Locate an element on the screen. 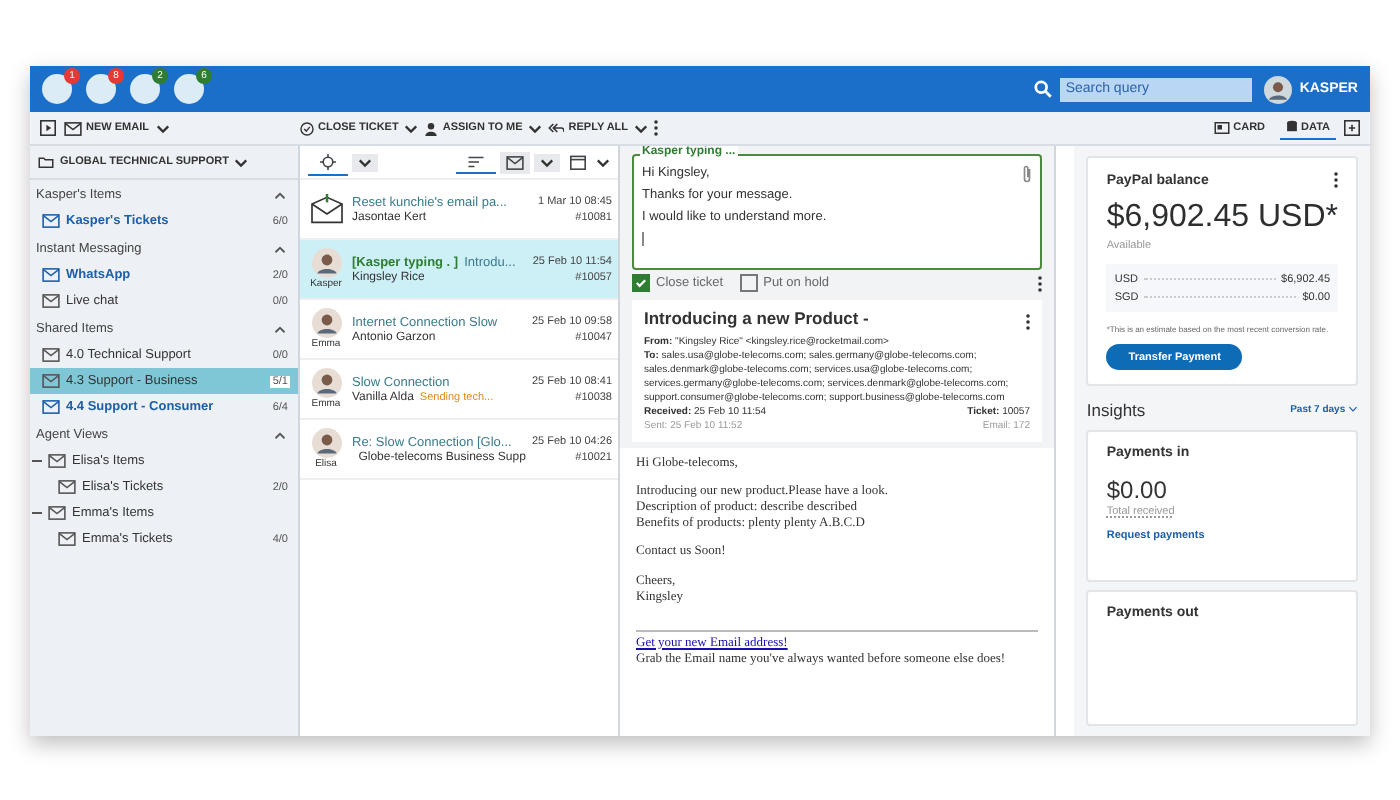 The width and height of the screenshot is (1400, 800). payments-amount: $0.00 is located at coordinates (1137, 490).